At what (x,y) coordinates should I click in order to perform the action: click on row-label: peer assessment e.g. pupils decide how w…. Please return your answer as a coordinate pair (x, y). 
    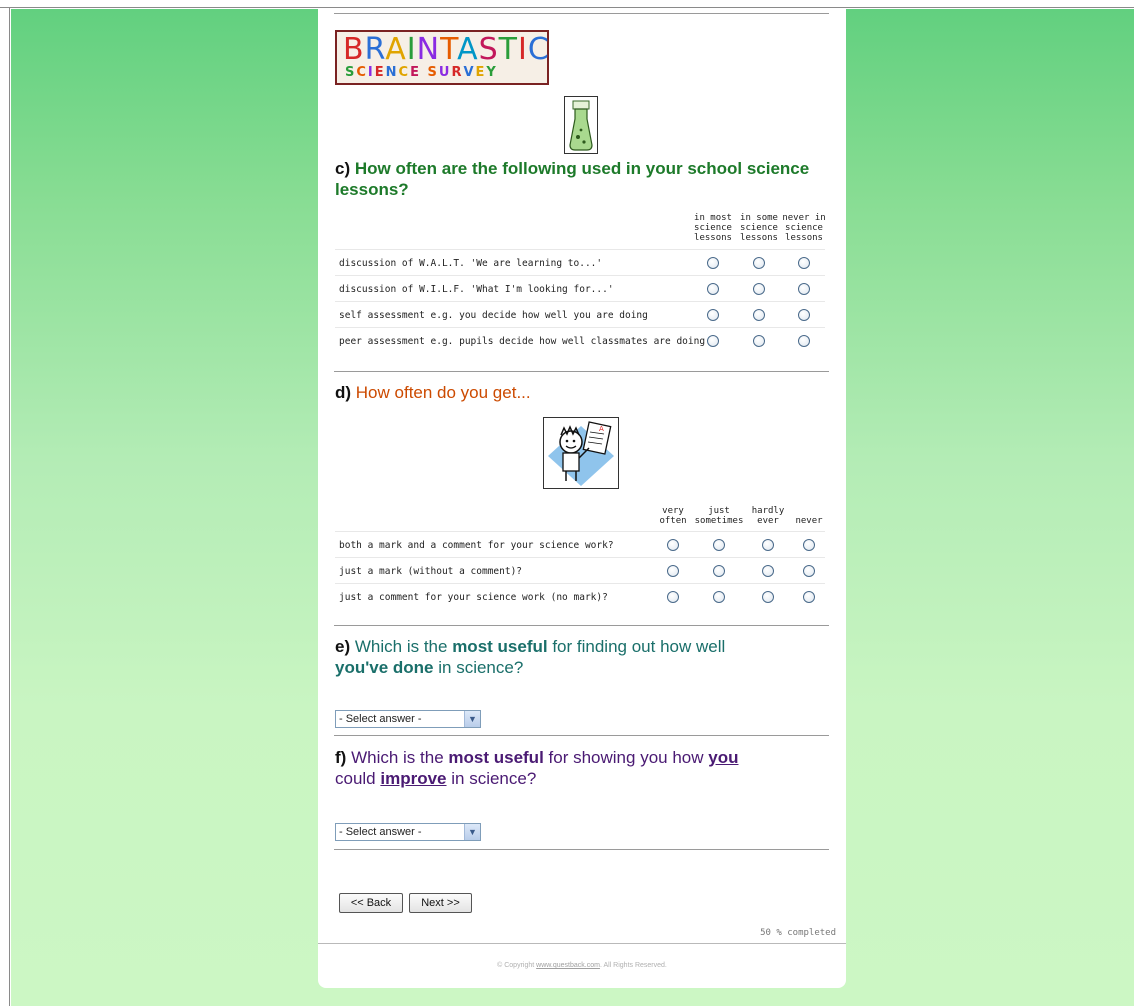
    Looking at the image, I should click on (522, 341).